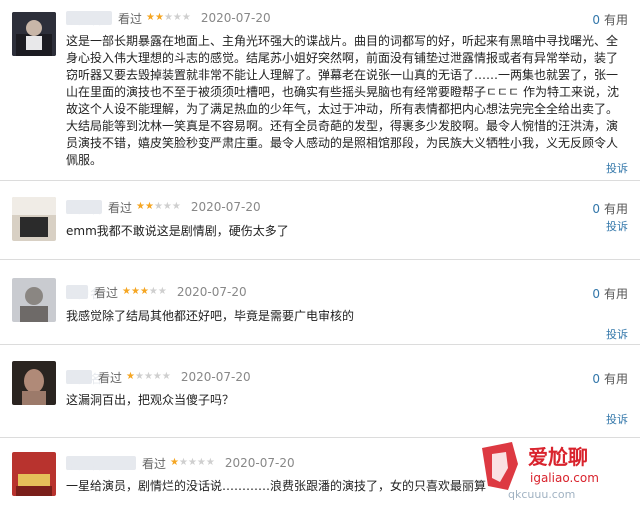 The image size is (640, 506). I want to click on watermark-logo: 爱尬聊 igaliao.com qkcuuu.com, so click(559, 470).